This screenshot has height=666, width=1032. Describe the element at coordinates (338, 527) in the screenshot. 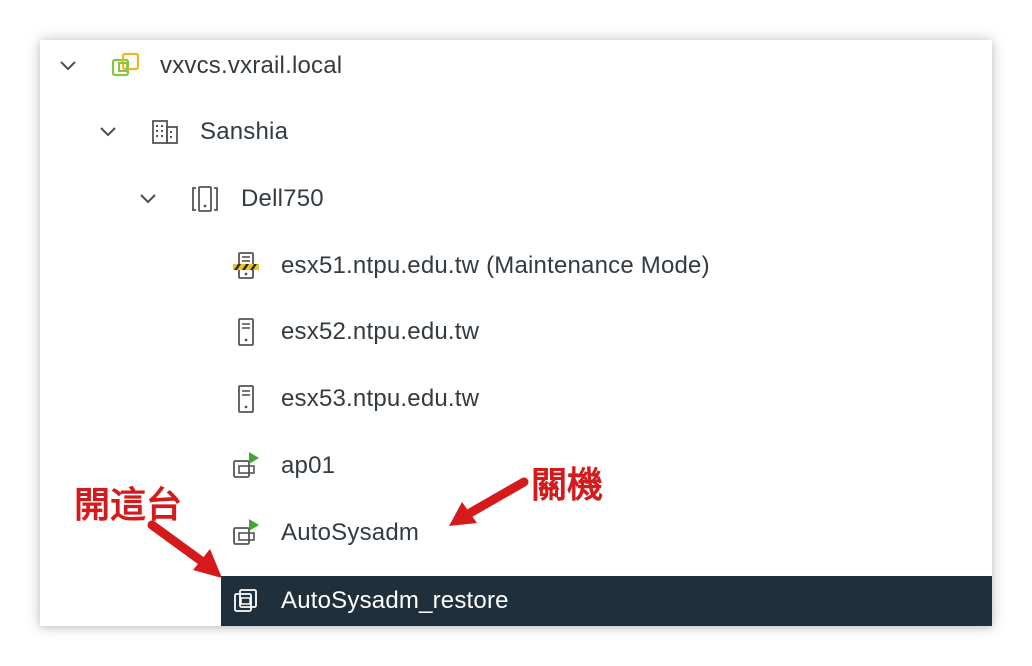

I see `annotation-arrows` at that location.